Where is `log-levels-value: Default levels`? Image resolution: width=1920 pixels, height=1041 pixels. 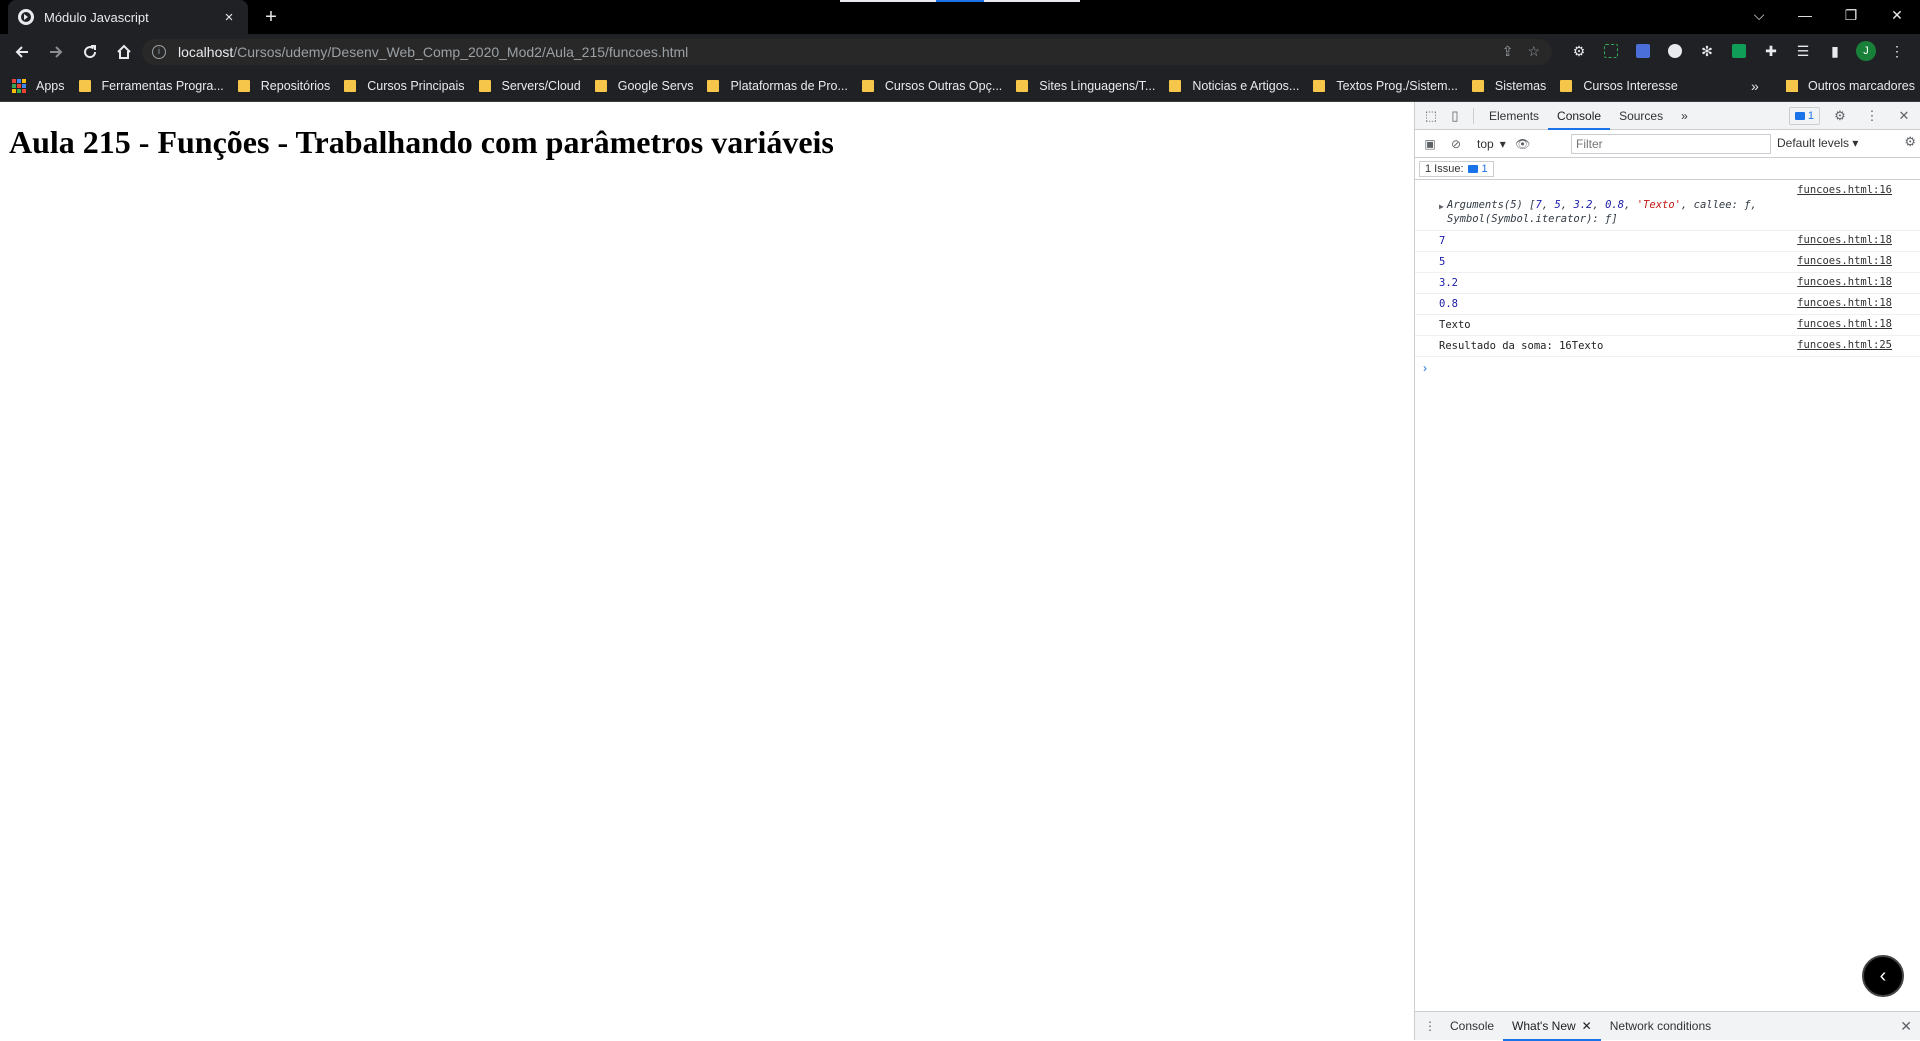 log-levels-value: Default levels is located at coordinates (1813, 143).